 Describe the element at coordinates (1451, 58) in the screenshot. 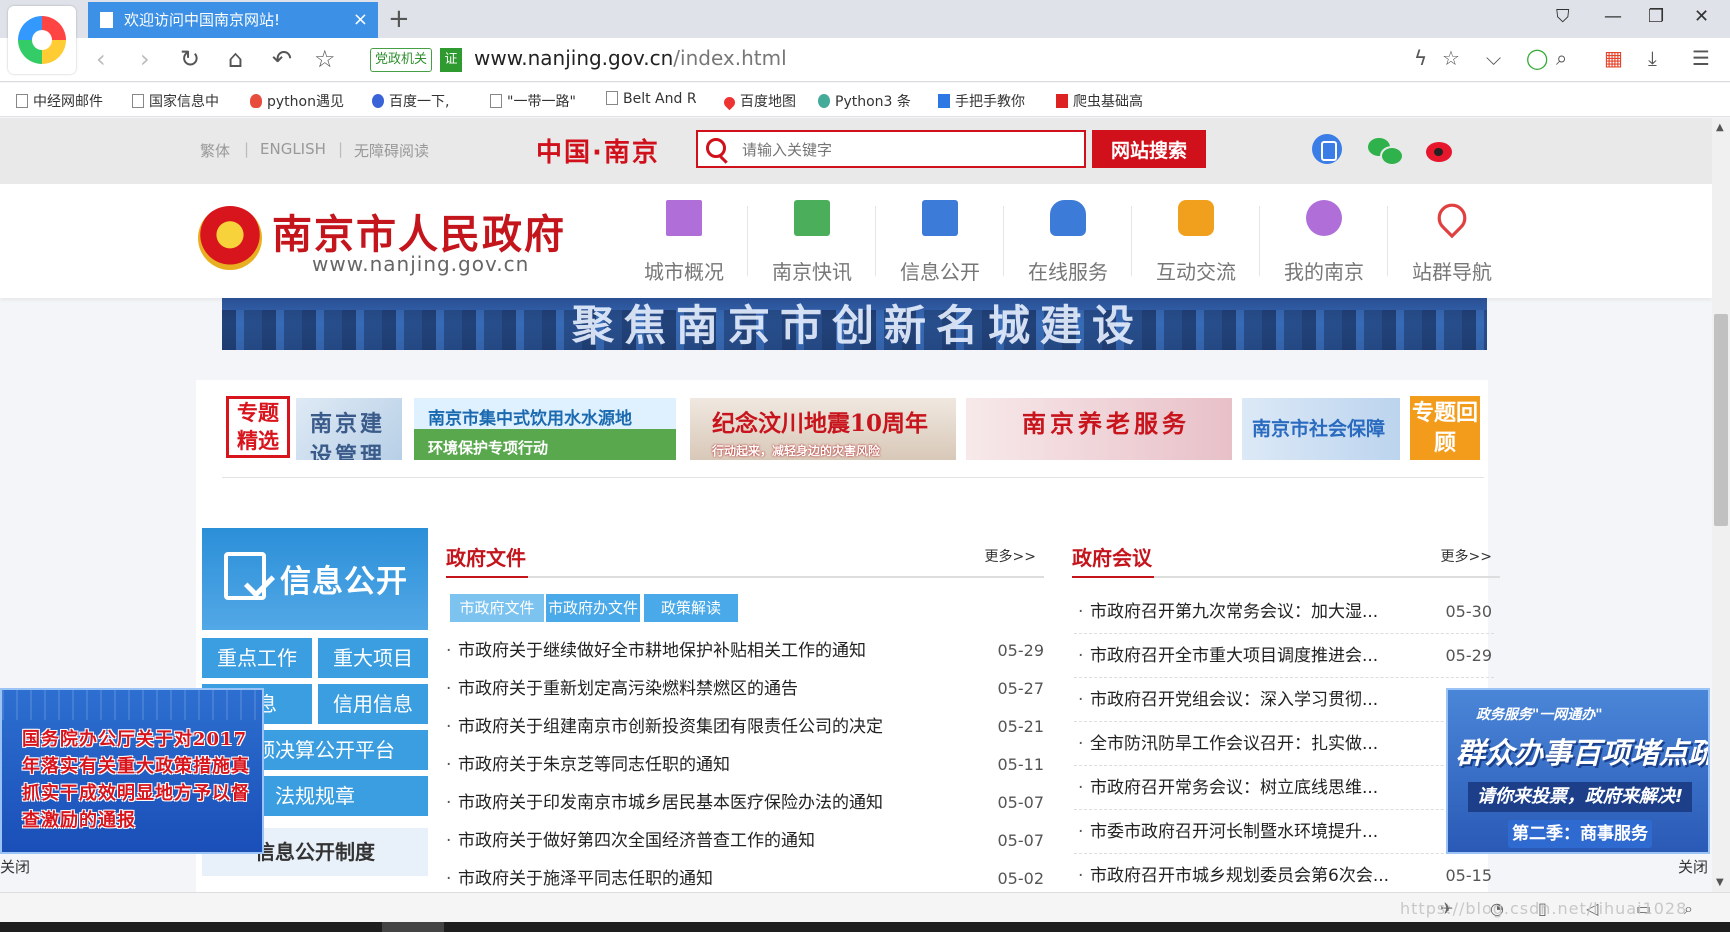

I see `bookmark-star-icon: ☆` at that location.